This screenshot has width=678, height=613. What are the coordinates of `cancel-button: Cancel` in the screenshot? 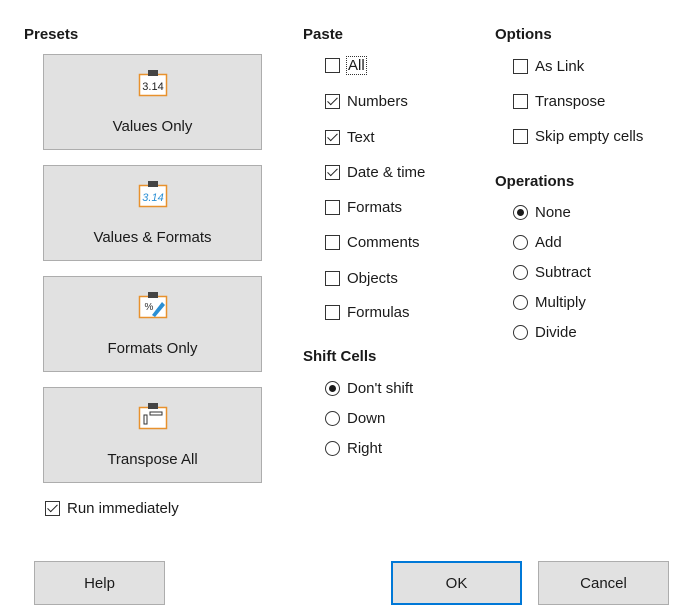 It's located at (603, 583).